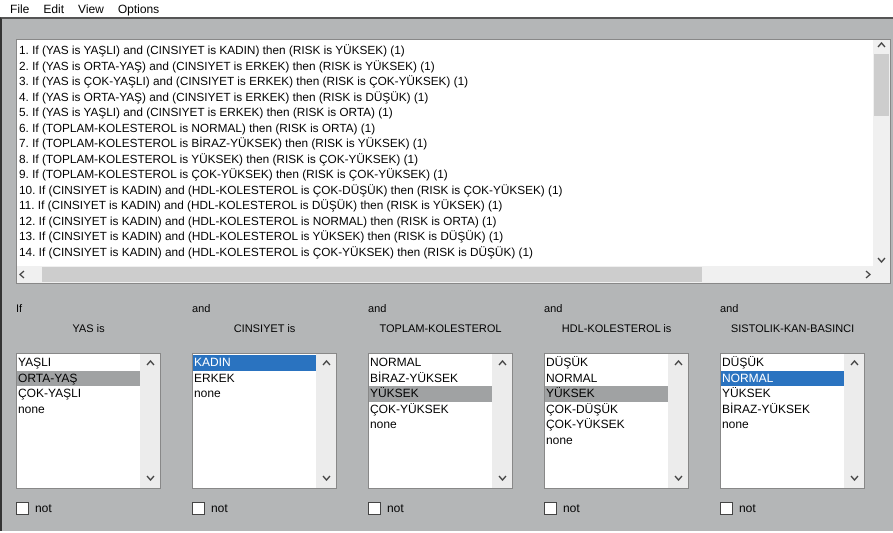 Image resolution: width=893 pixels, height=533 pixels. What do you see at coordinates (606, 409) in the screenshot?
I see `list-item: ÇOK-DÜŞÜK` at bounding box center [606, 409].